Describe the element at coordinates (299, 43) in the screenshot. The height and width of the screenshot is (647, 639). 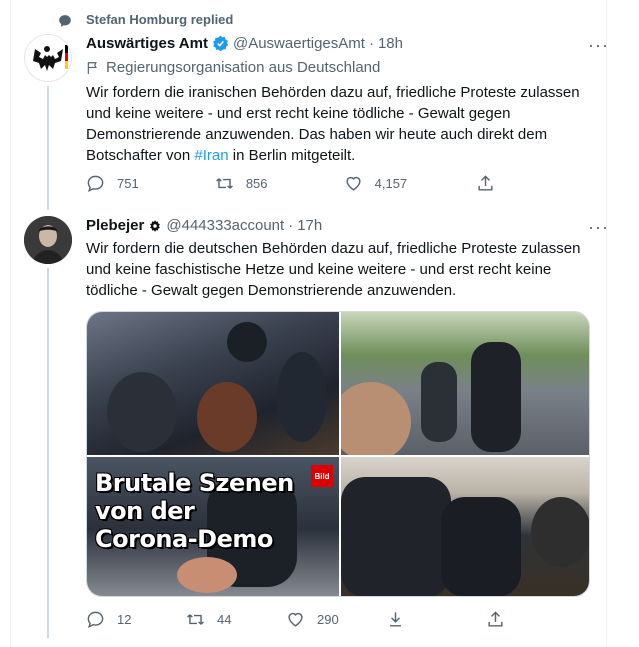
I see `author-handle: @AuswaertigesAmt` at that location.